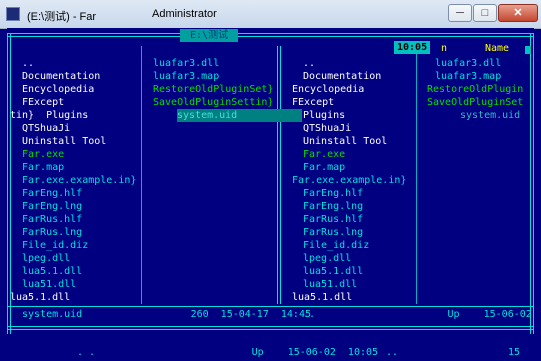 The image size is (541, 361). I want to click on left-row-9: Far.exe.example.in}, so click(79, 180).